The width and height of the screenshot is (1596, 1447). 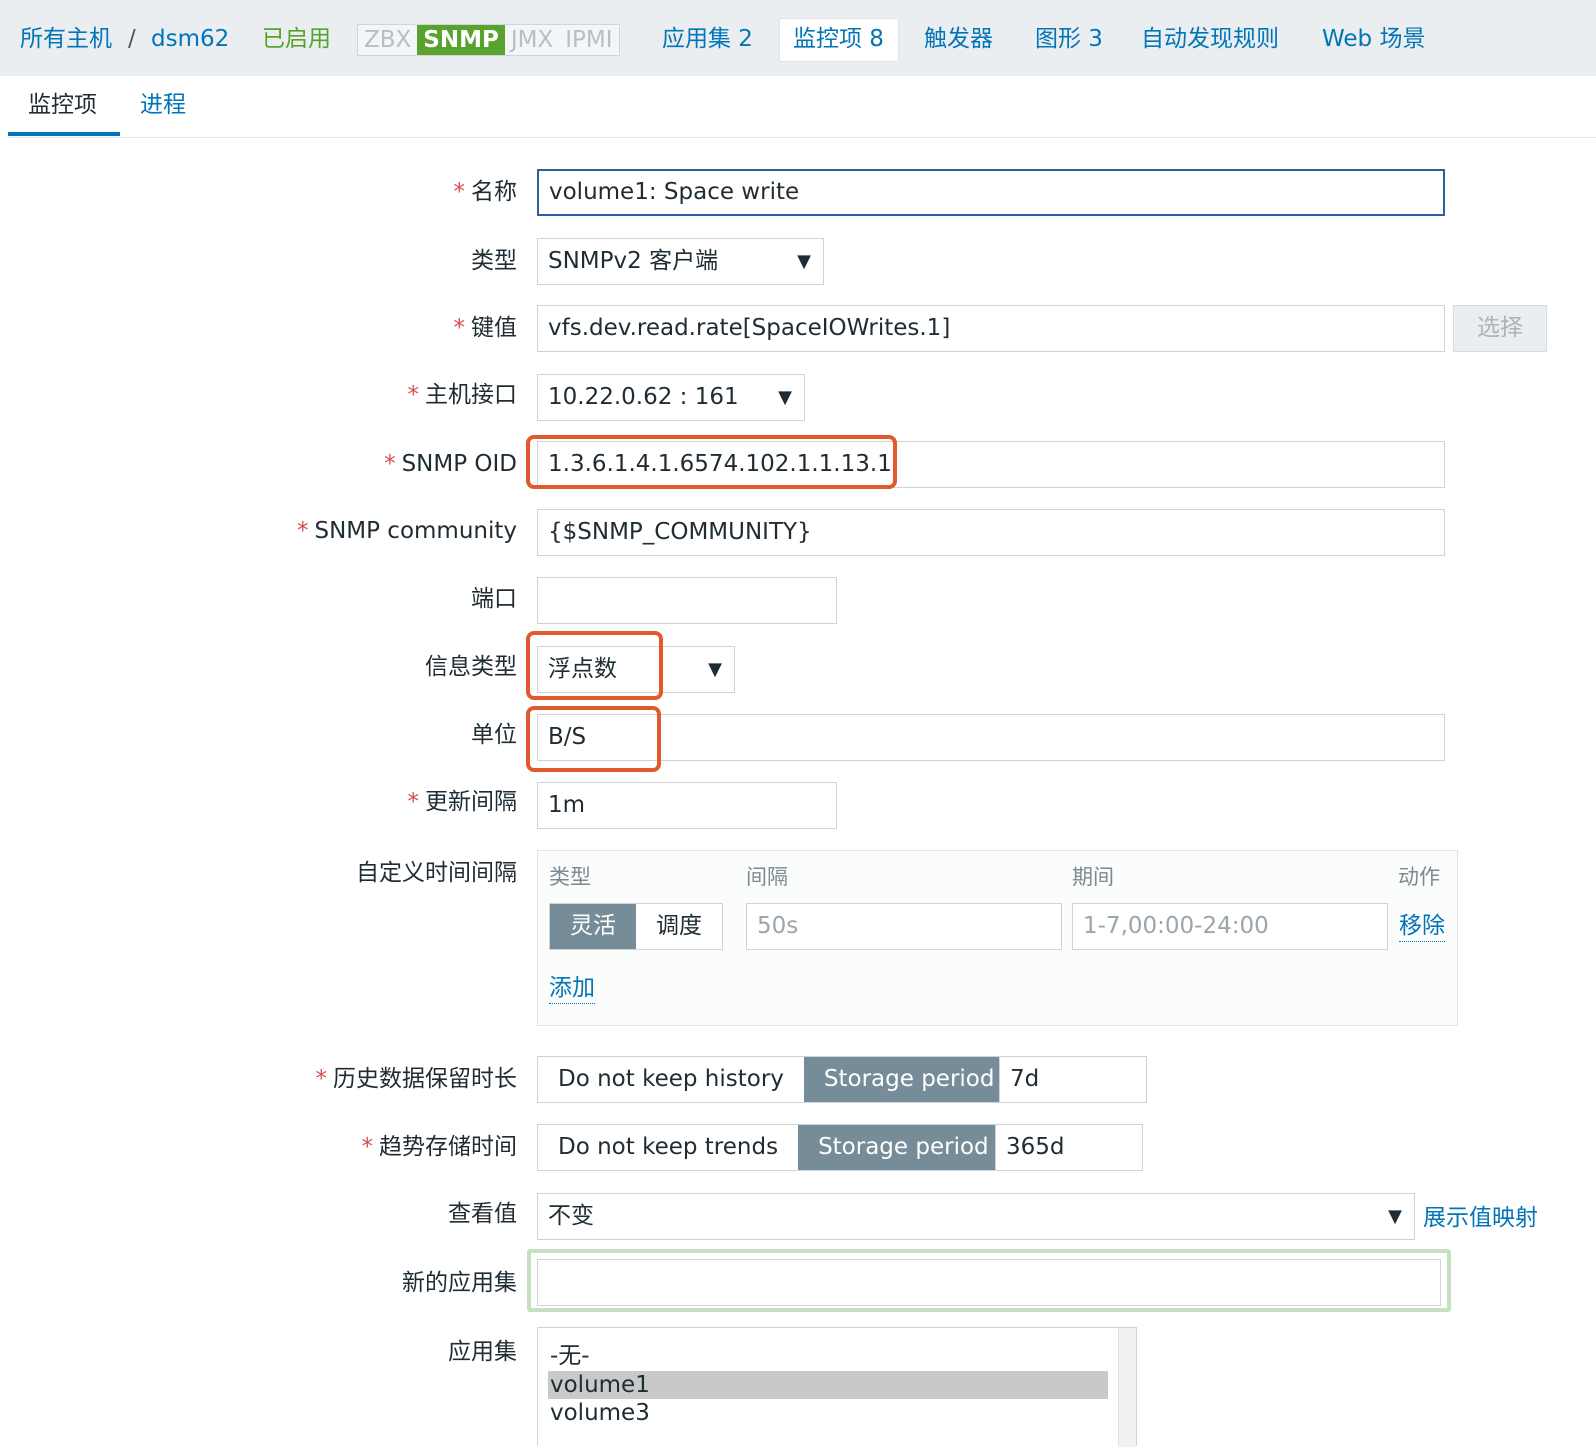 What do you see at coordinates (494, 735) in the screenshot?
I see `units-label: 单位` at bounding box center [494, 735].